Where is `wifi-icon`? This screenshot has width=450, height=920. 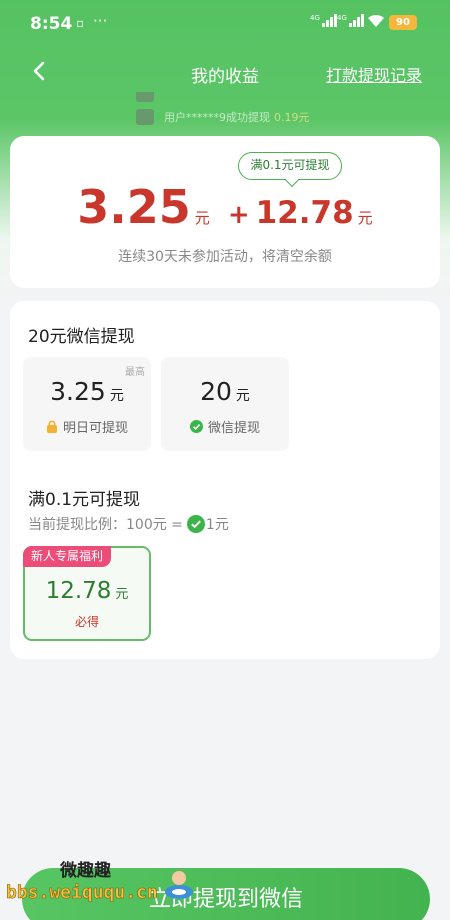 wifi-icon is located at coordinates (376, 20).